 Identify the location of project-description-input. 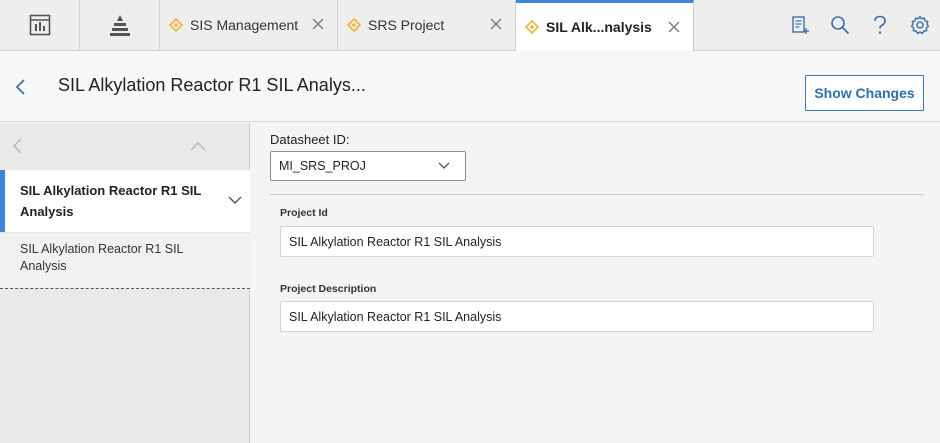
(577, 316).